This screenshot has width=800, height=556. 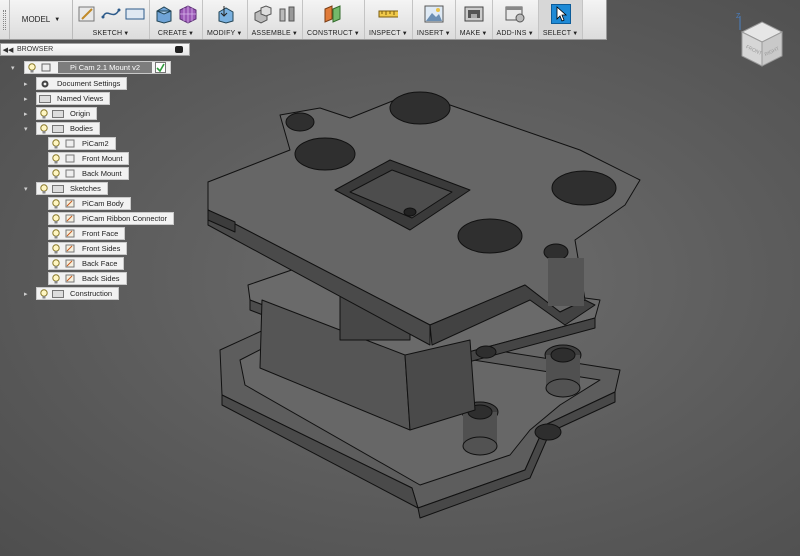 I want to click on toolbar-group-create: CREATE▼, so click(x=176, y=19).